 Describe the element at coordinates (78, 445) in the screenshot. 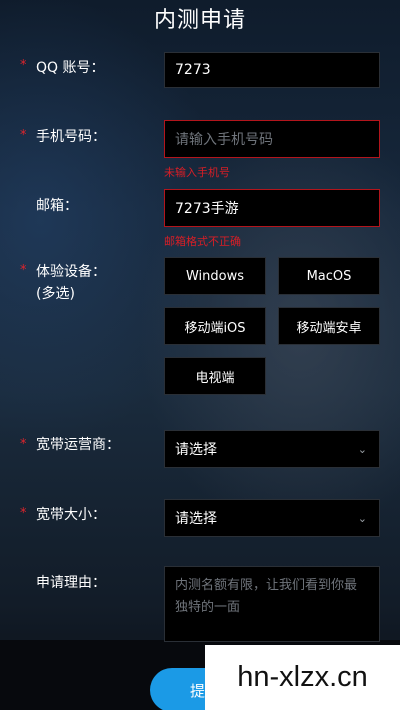

I see `isp-label: 宽带运营商：` at that location.